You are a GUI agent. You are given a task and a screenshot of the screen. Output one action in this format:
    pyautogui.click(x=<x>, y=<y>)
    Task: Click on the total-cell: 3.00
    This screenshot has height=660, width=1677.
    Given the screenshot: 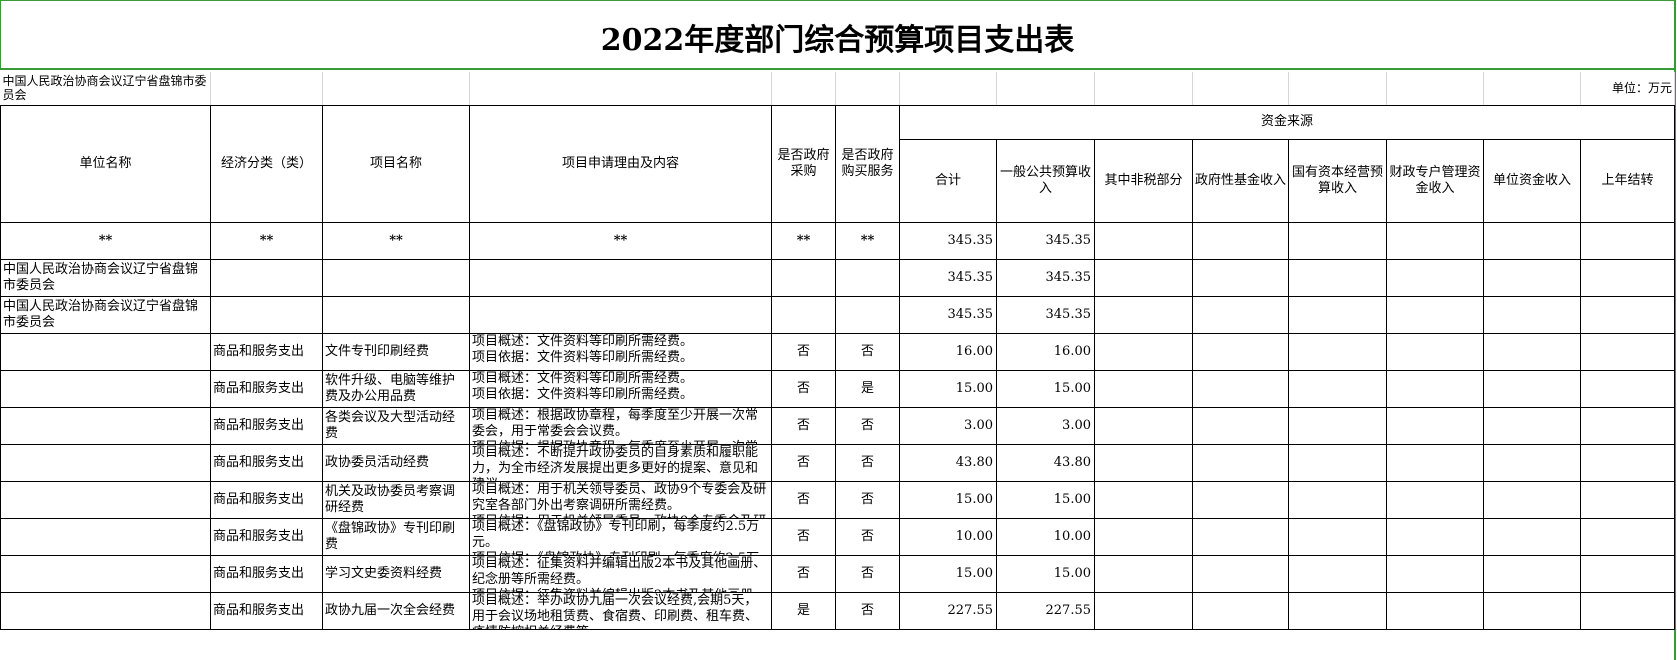 What is the action you would take?
    pyautogui.click(x=948, y=425)
    